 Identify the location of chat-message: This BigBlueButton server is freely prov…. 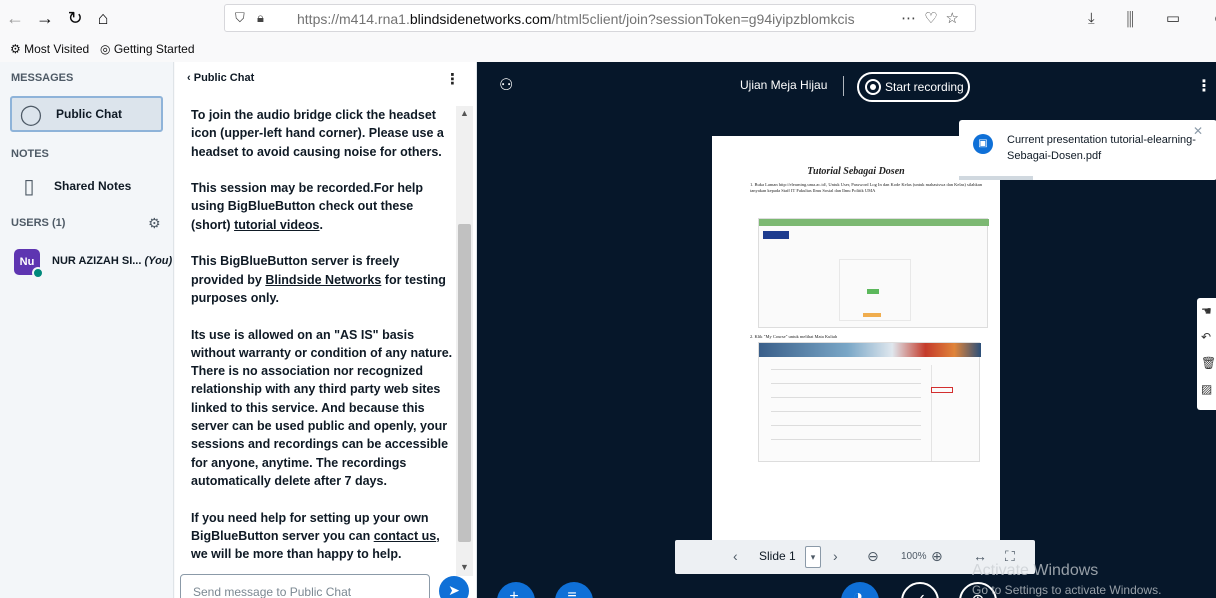
(318, 279).